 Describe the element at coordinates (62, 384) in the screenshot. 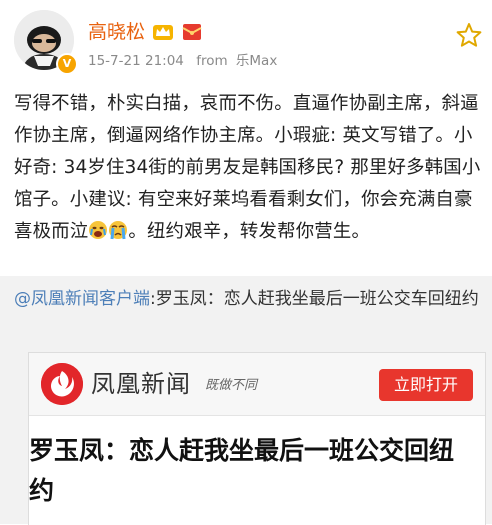

I see `ifeng-logo-icon` at that location.